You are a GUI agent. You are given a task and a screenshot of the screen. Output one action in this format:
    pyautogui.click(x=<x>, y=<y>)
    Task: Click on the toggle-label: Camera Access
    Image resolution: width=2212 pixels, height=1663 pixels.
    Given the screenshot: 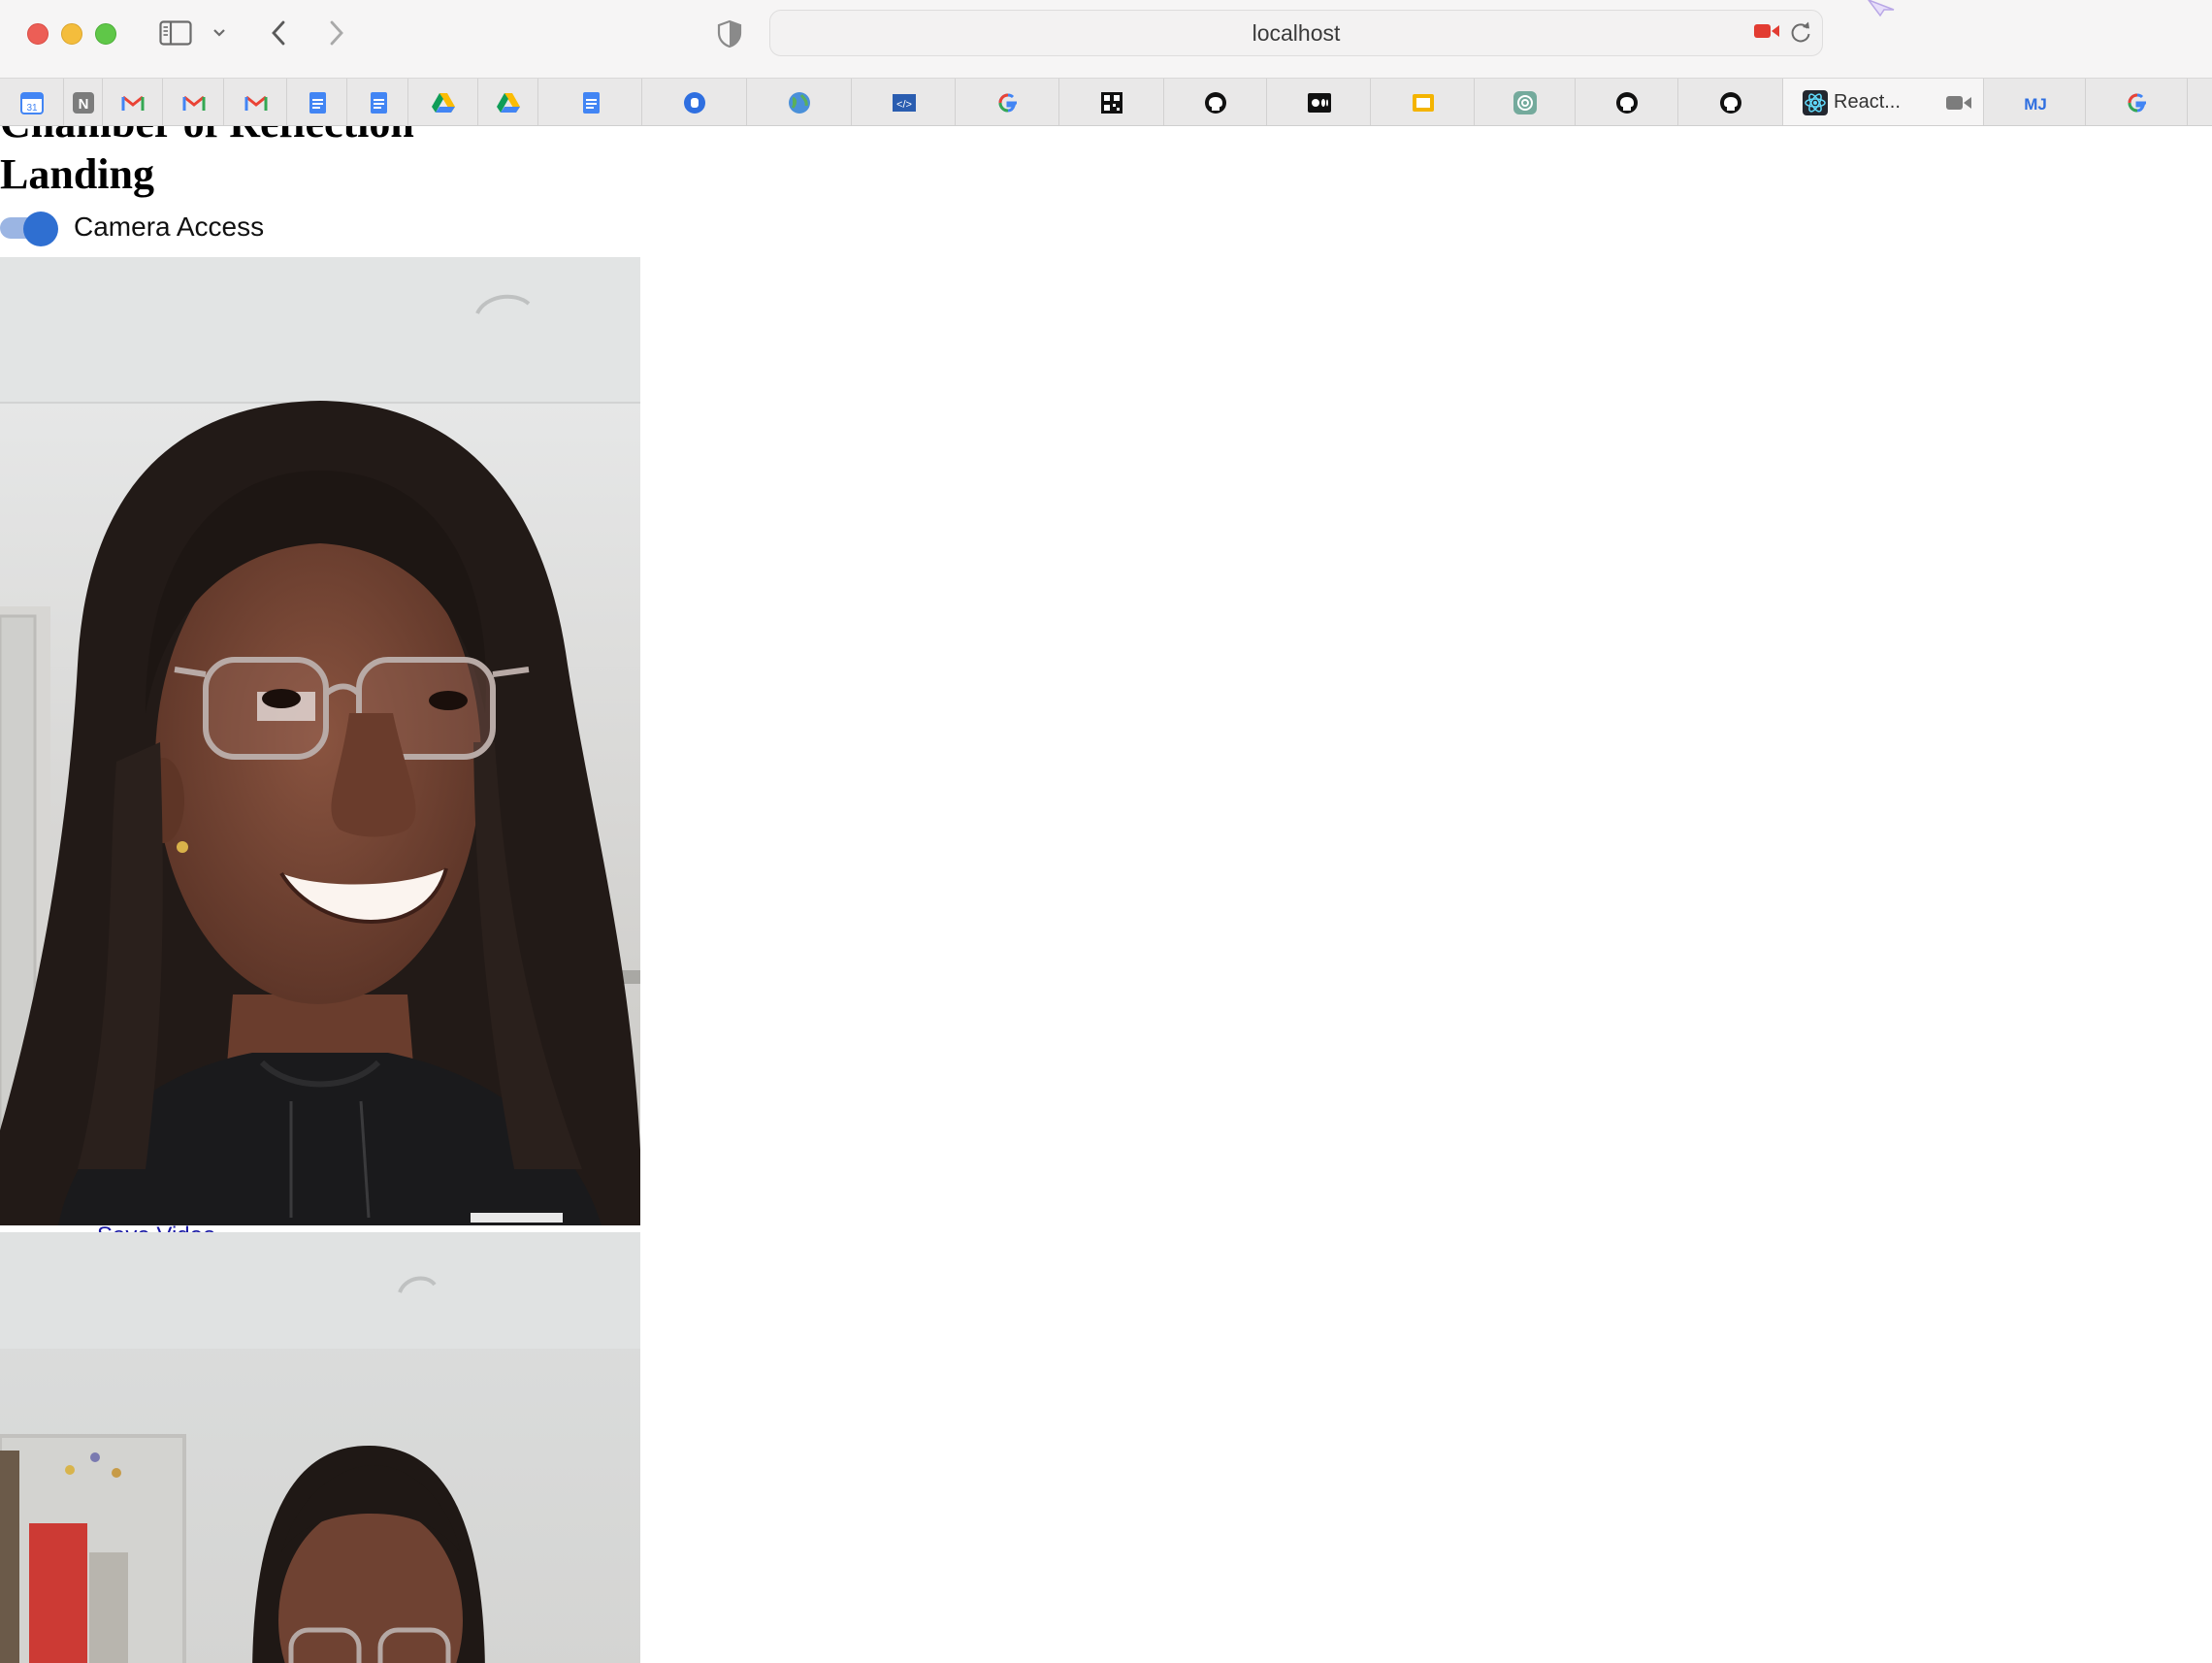 What is the action you would take?
    pyautogui.click(x=170, y=227)
    